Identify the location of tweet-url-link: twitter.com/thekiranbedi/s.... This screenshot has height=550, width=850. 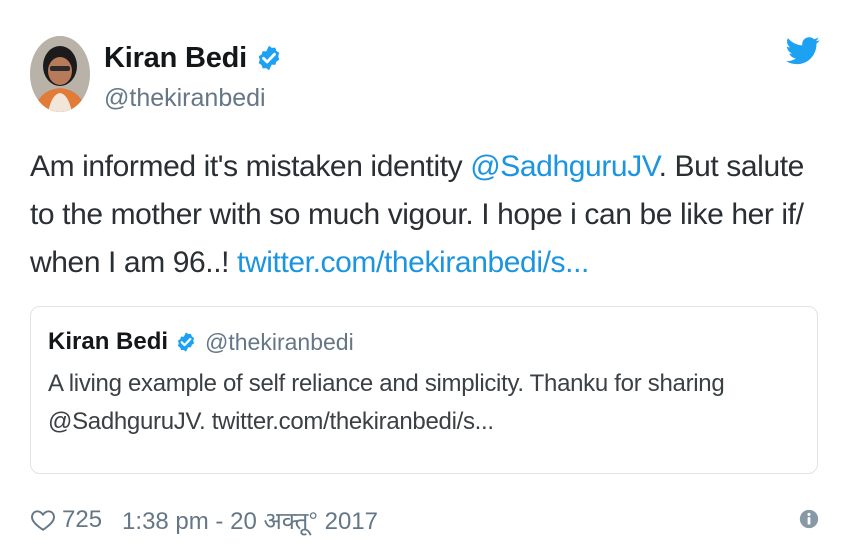
(413, 262).